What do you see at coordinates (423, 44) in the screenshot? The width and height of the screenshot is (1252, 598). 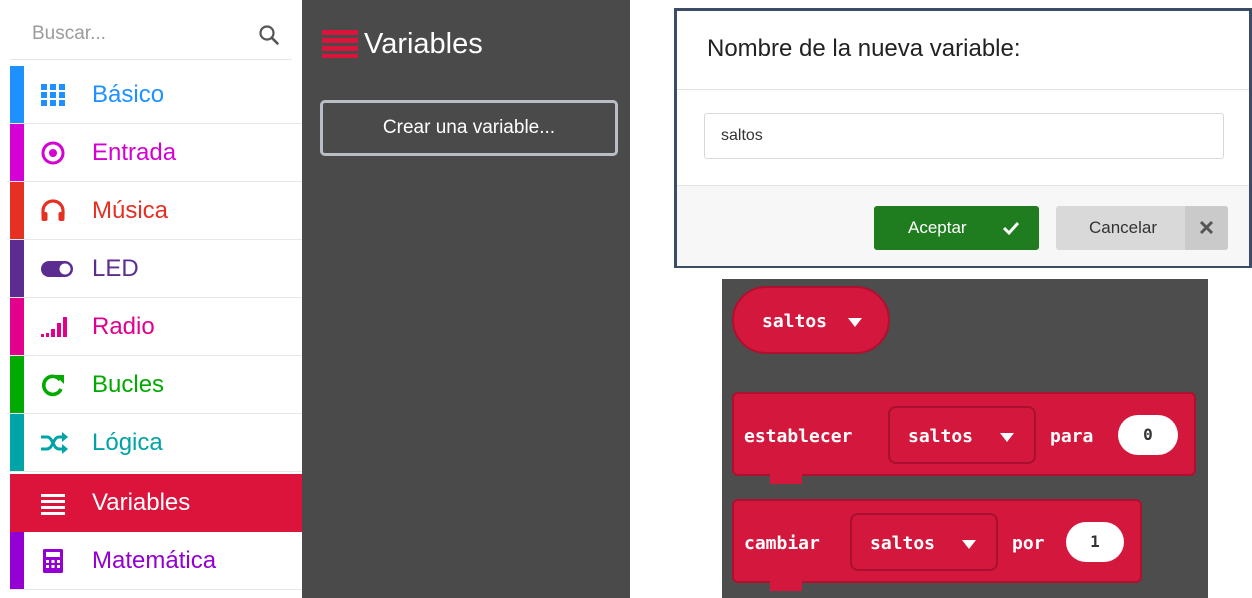 I see `flyout-title: Variables` at bounding box center [423, 44].